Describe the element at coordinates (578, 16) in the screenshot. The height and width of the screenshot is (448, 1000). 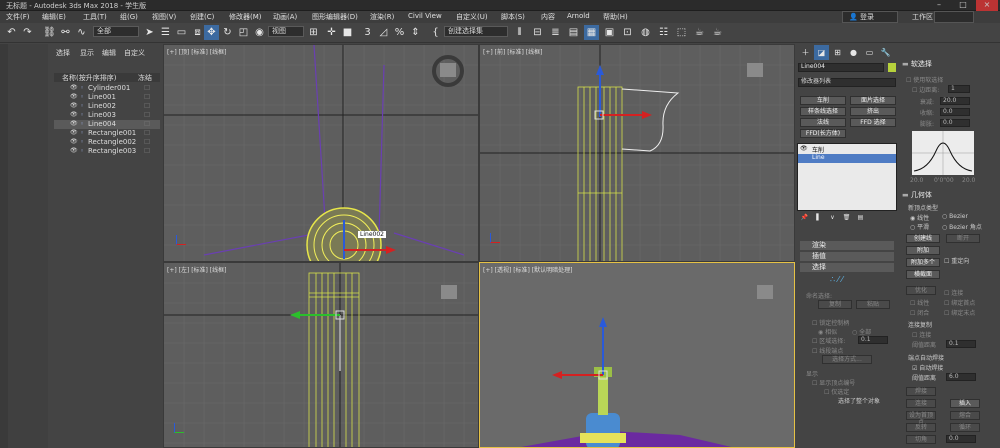
I see `menu-arnold: Arnold` at that location.